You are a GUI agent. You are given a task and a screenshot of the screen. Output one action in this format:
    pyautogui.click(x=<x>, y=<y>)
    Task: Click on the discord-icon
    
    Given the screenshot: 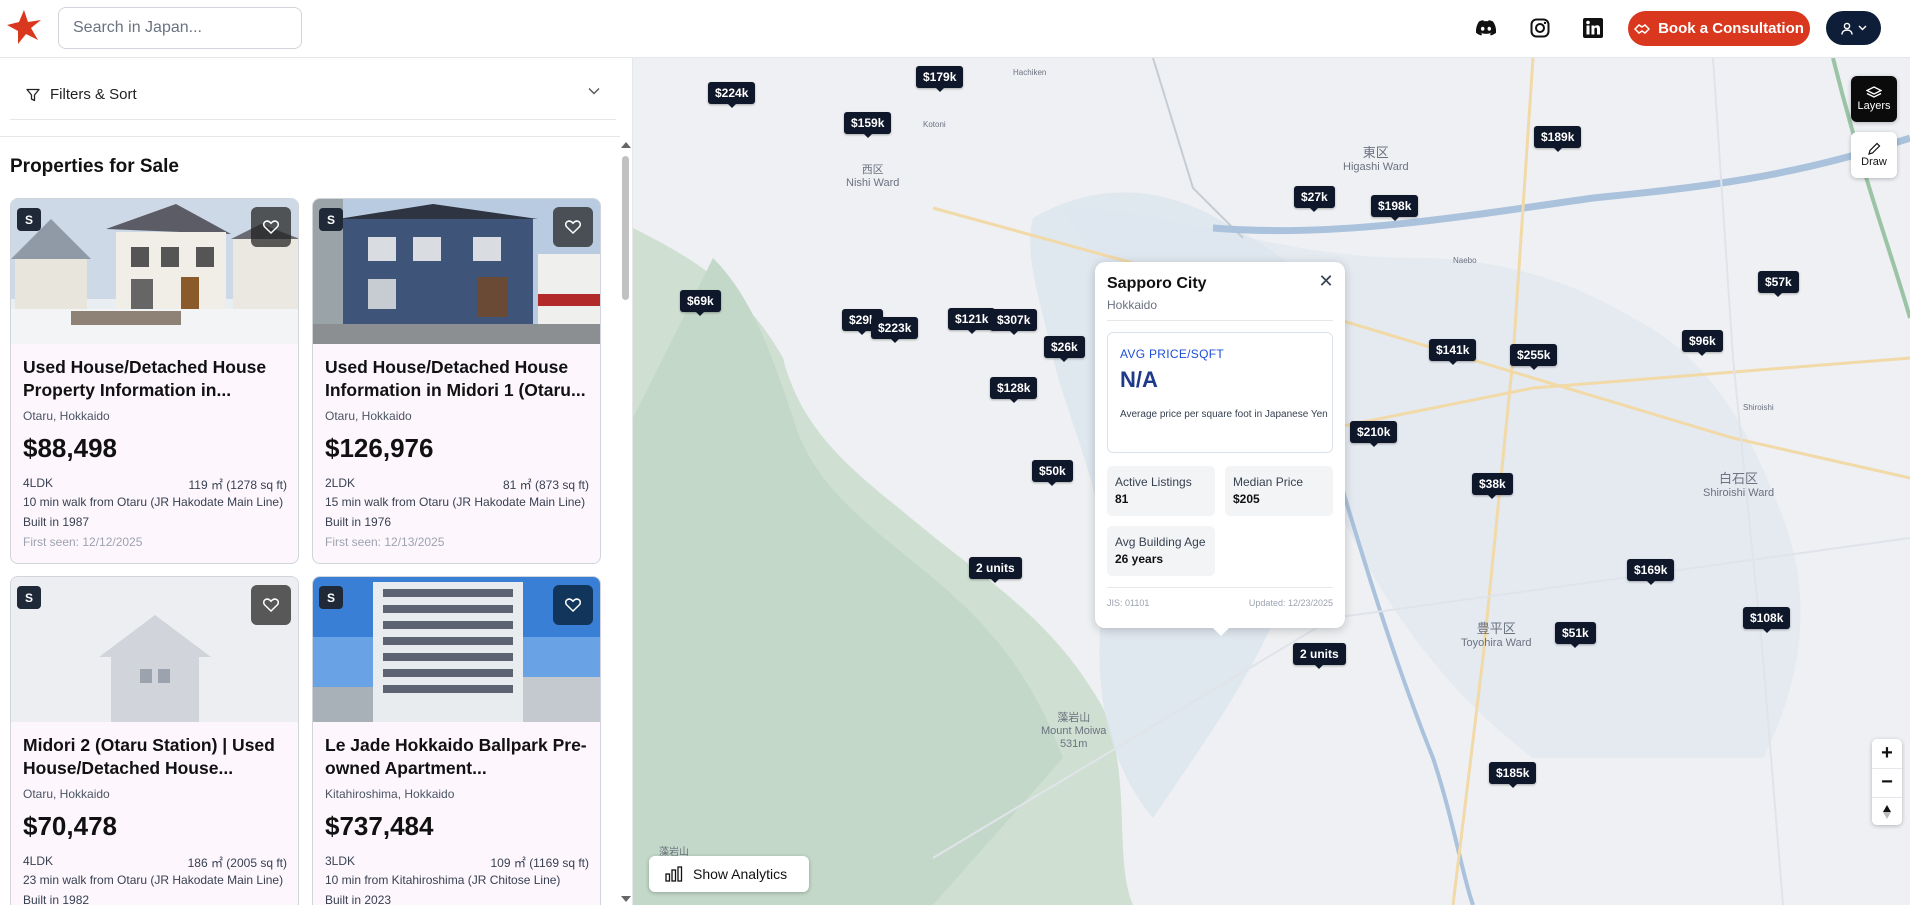 What is the action you would take?
    pyautogui.click(x=1486, y=28)
    